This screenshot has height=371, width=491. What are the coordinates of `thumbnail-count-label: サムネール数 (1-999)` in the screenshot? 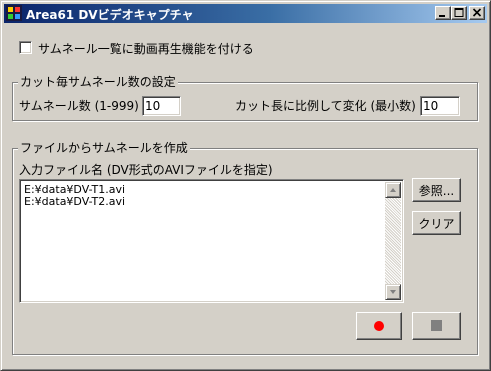 It's located at (79, 106).